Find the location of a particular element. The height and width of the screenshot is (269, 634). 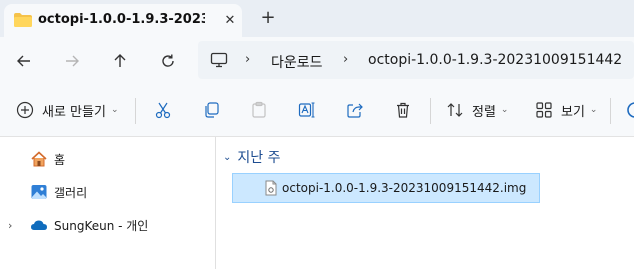

close-tab-button: ✕ is located at coordinates (230, 21).